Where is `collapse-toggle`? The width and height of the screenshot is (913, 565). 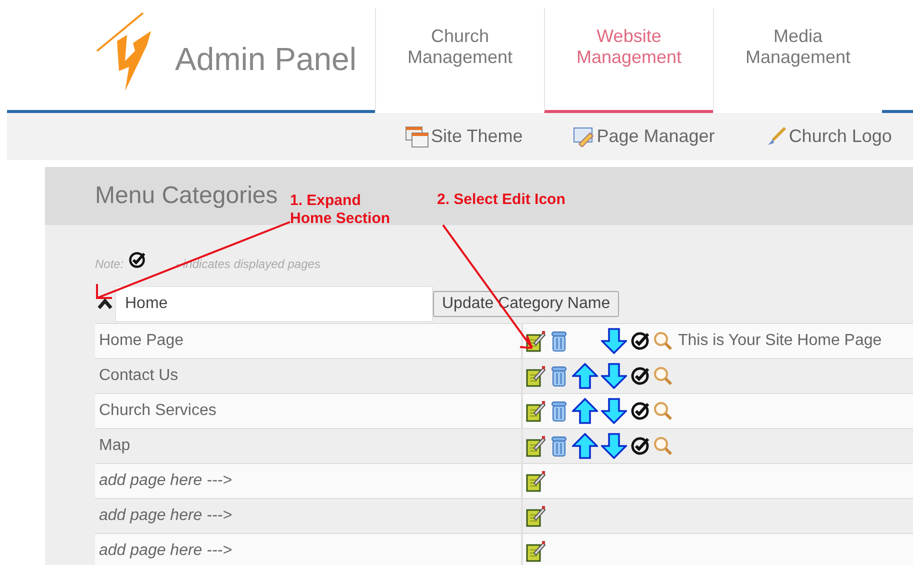
collapse-toggle is located at coordinates (105, 304).